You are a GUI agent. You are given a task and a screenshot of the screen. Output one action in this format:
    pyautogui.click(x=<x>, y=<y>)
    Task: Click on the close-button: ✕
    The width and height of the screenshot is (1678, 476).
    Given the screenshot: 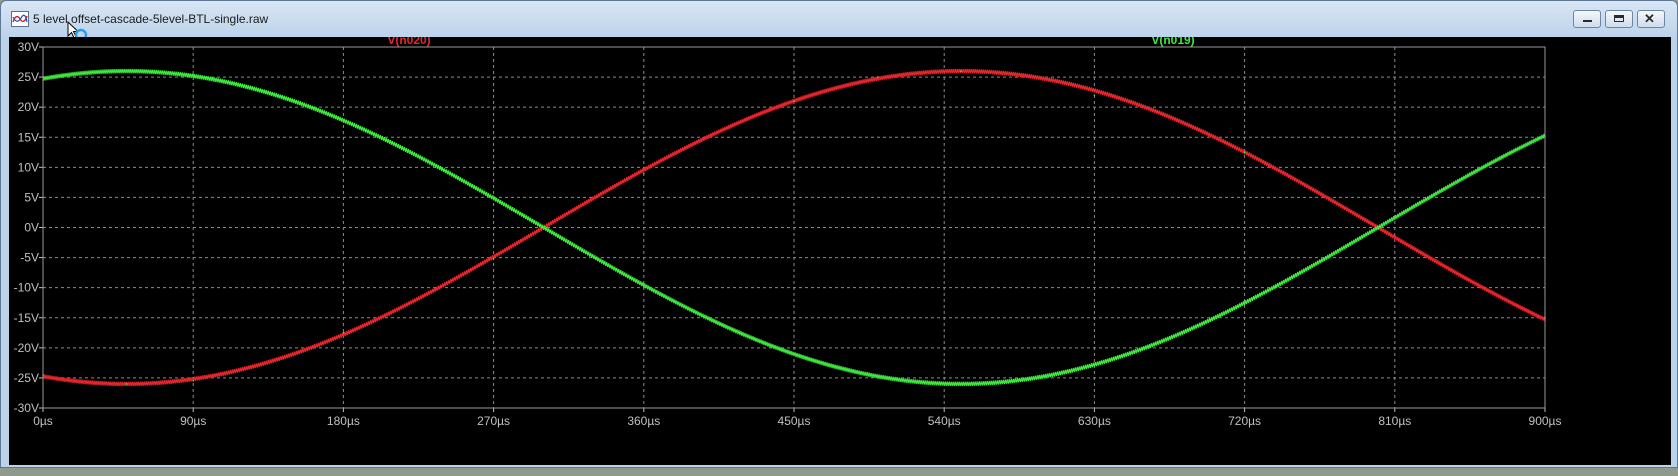 What is the action you would take?
    pyautogui.click(x=1651, y=19)
    